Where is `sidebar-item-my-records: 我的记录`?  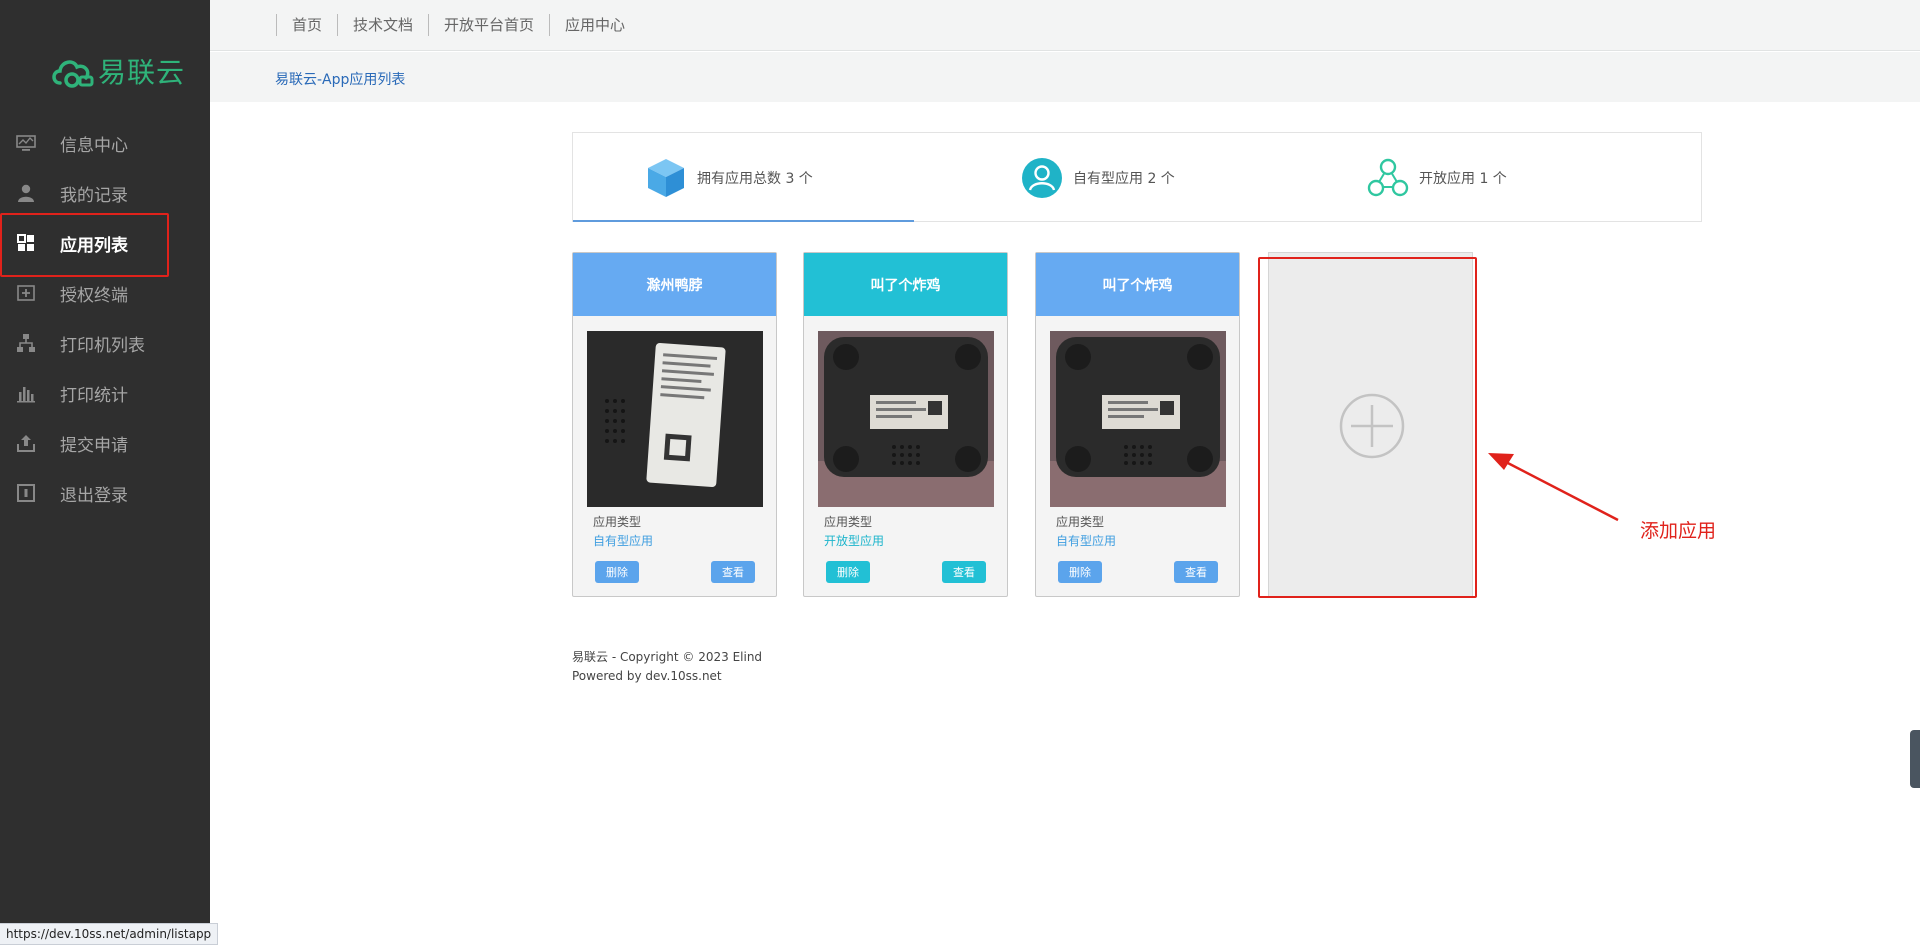
sidebar-item-my-records: 我的记录 is located at coordinates (105, 193).